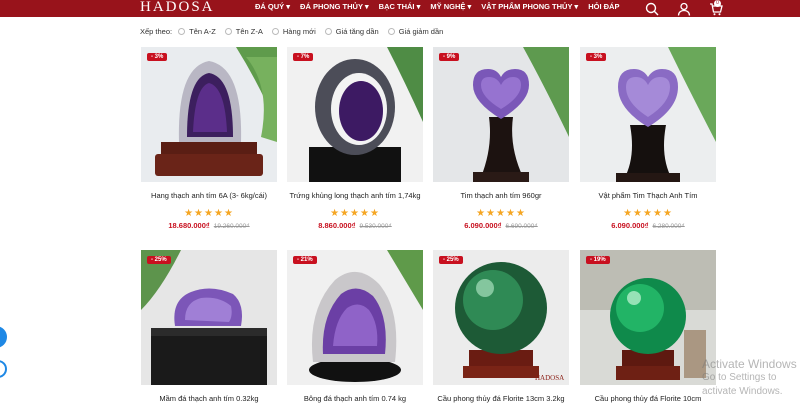 This screenshot has width=800, height=408. I want to click on product-prices: 18.680.000₫ 19.260.000₫, so click(209, 225).